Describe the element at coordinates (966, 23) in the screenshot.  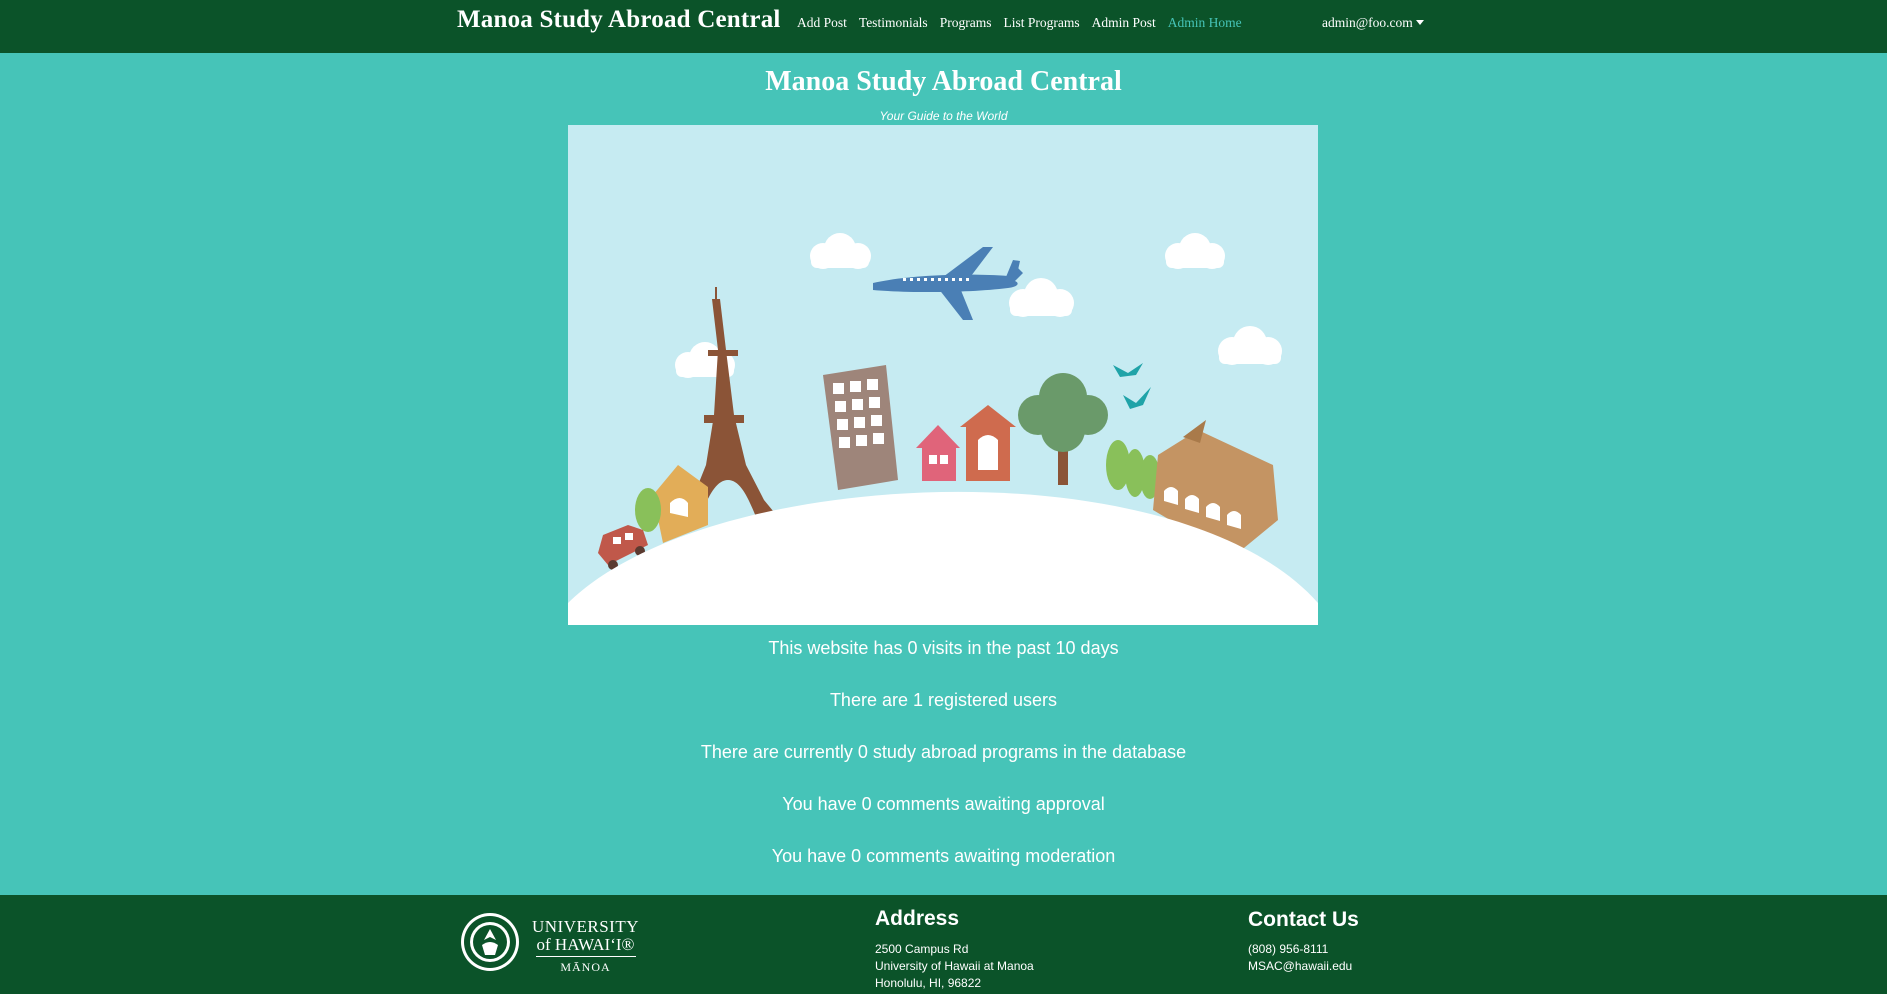
I see `nav-programs: Programs` at that location.